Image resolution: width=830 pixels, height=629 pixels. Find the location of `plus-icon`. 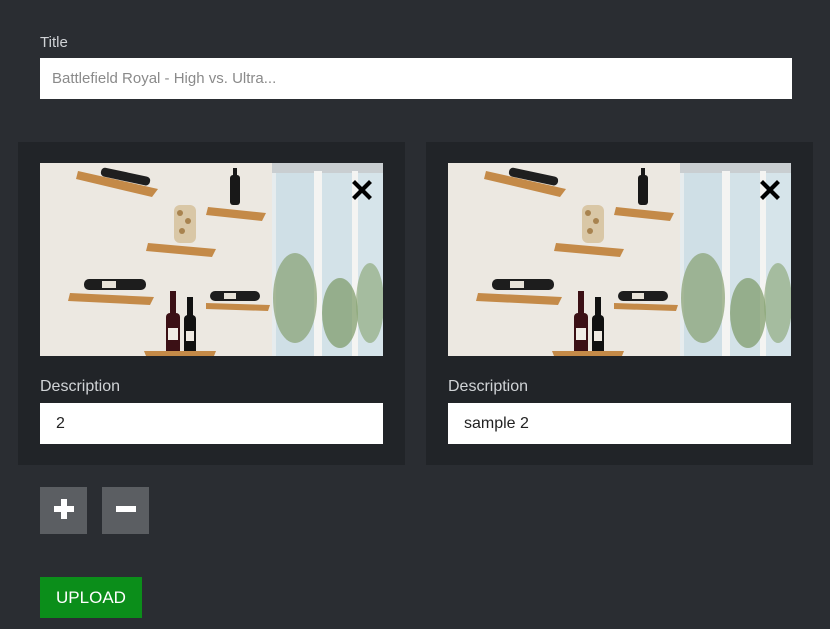

plus-icon is located at coordinates (64, 510).